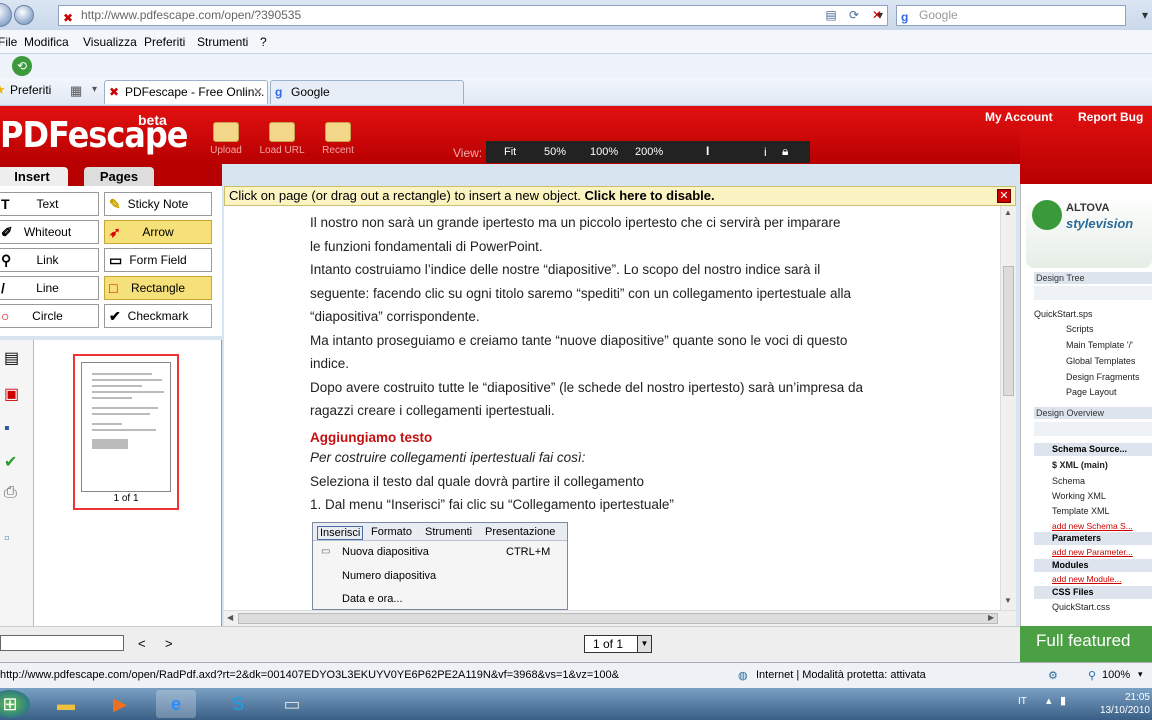  What do you see at coordinates (158, 204) in the screenshot?
I see `sticky-note-button: ✎ Sticky Note` at bounding box center [158, 204].